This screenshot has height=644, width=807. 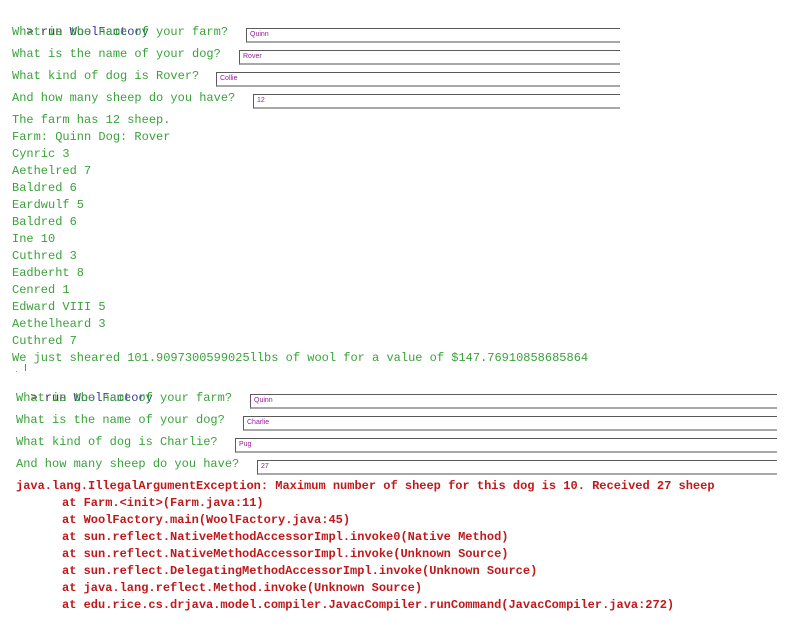 I want to click on output-line: Eardwulf 5, so click(x=48, y=205).